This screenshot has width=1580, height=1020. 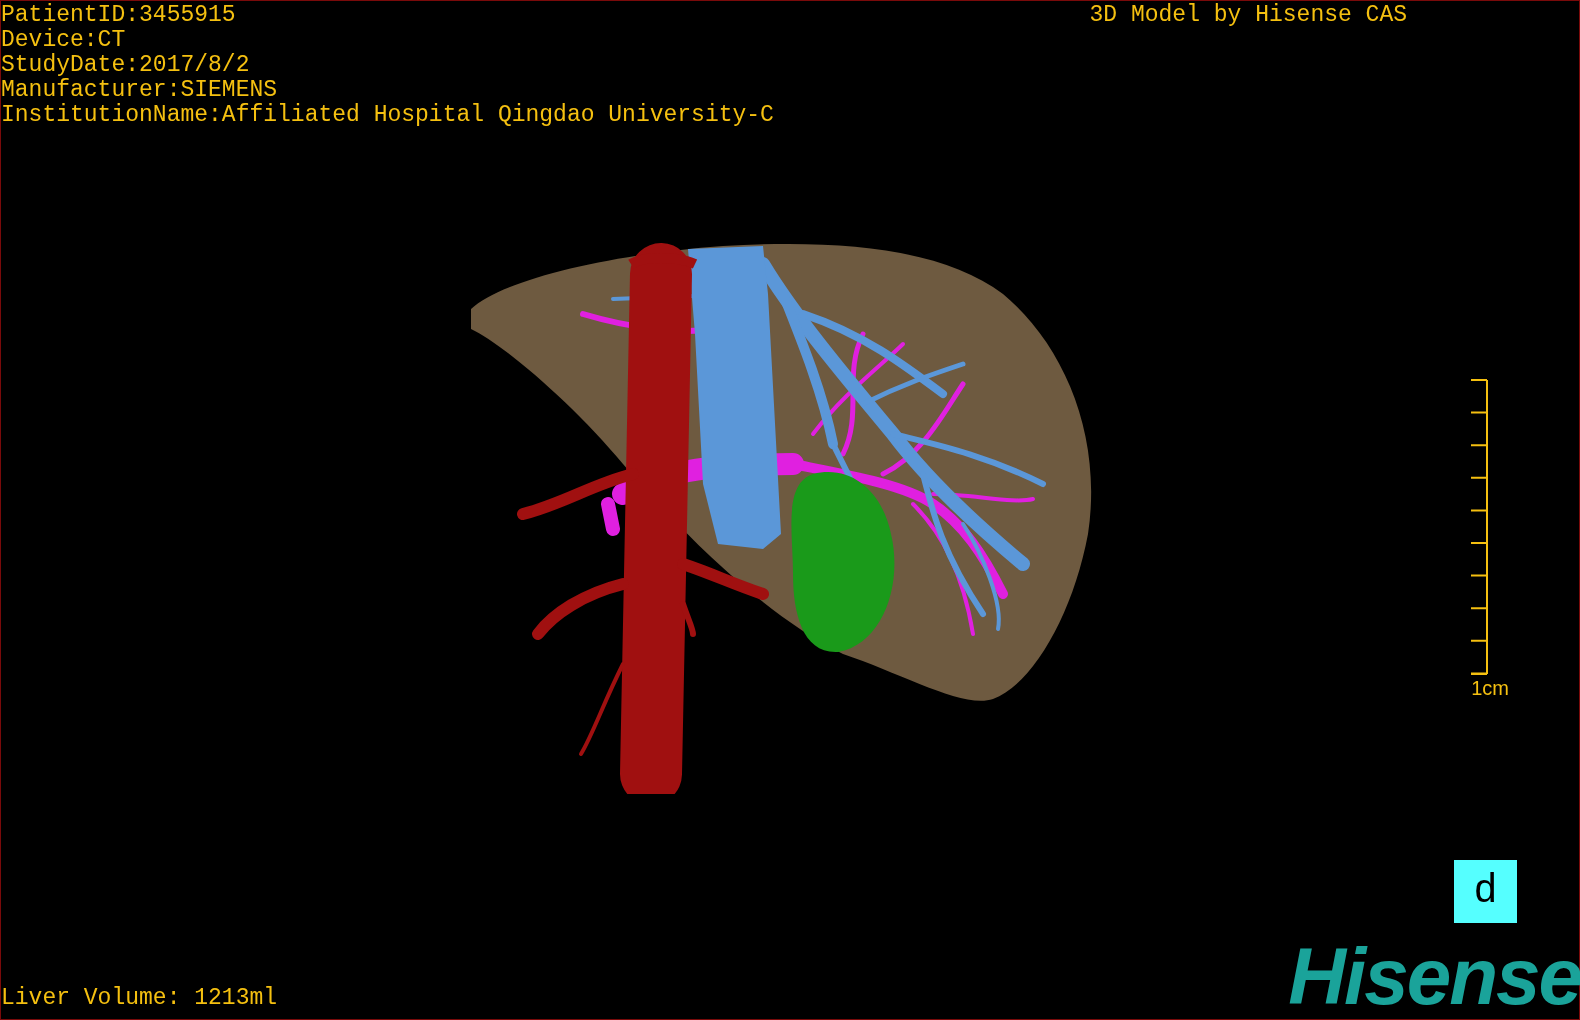 What do you see at coordinates (119, 15) in the screenshot?
I see `info-text: PatientID:3455915` at bounding box center [119, 15].